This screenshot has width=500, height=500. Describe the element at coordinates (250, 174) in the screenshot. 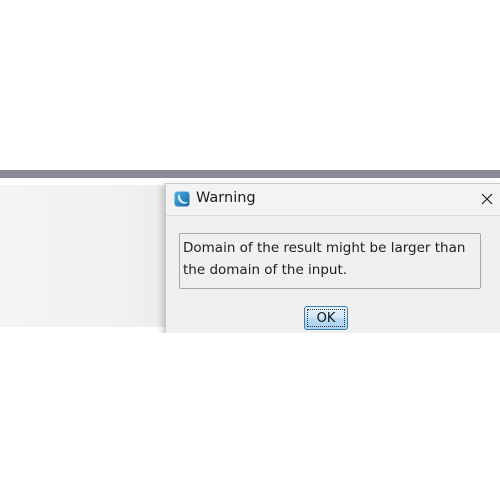

I see `background-window-bar` at that location.